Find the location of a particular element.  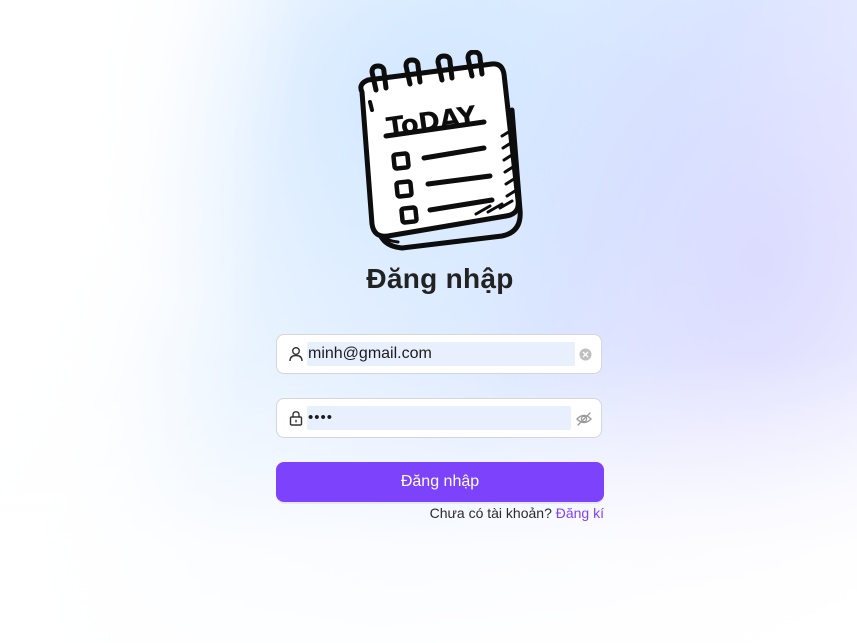

signup-link: Đăng kí is located at coordinates (580, 513).